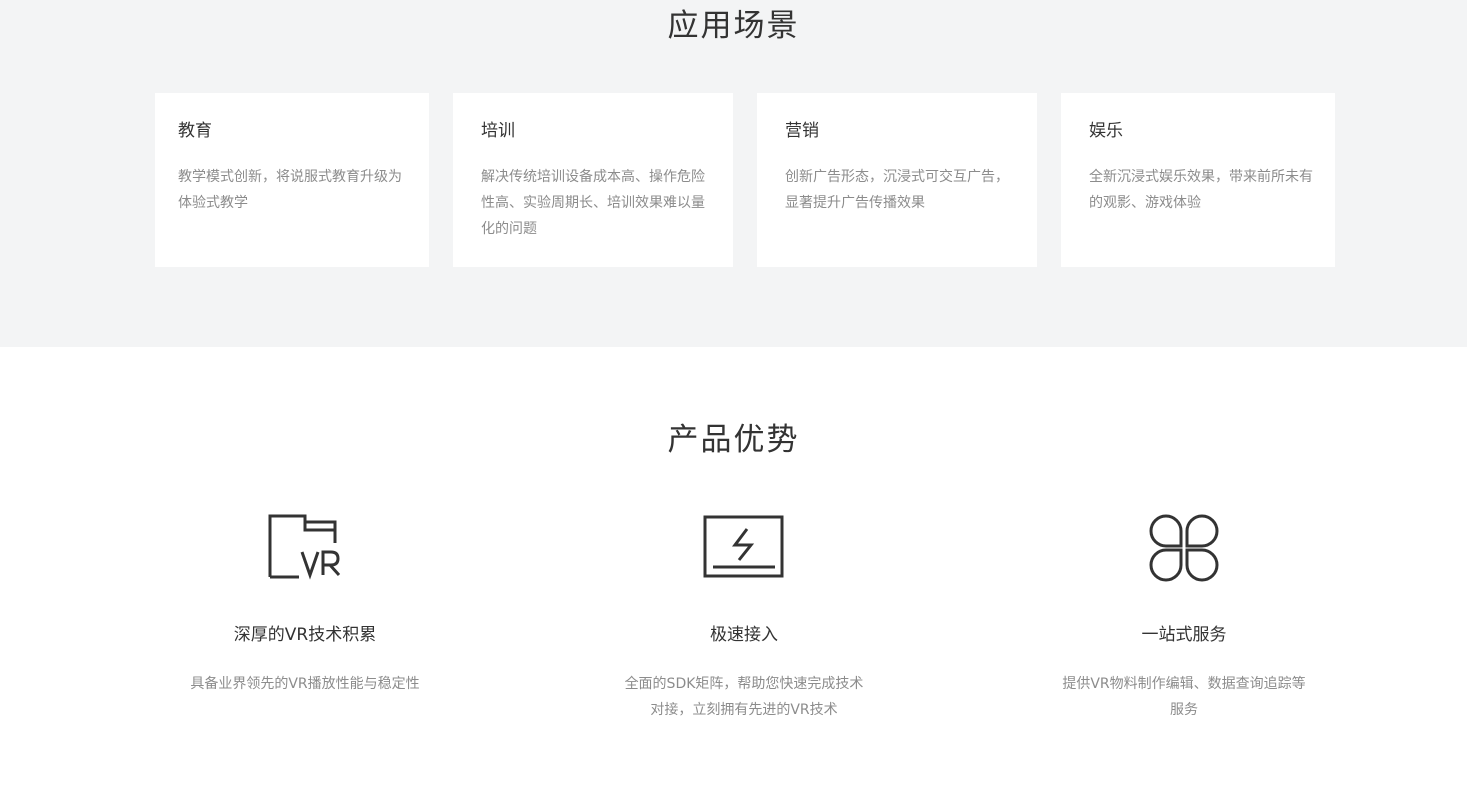 The width and height of the screenshot is (1467, 792). I want to click on scenario-card-training: 培训 解决传统培训设备成本高、操作危险性高、实验周期长、培训效果难以量化的问题, so click(593, 180).